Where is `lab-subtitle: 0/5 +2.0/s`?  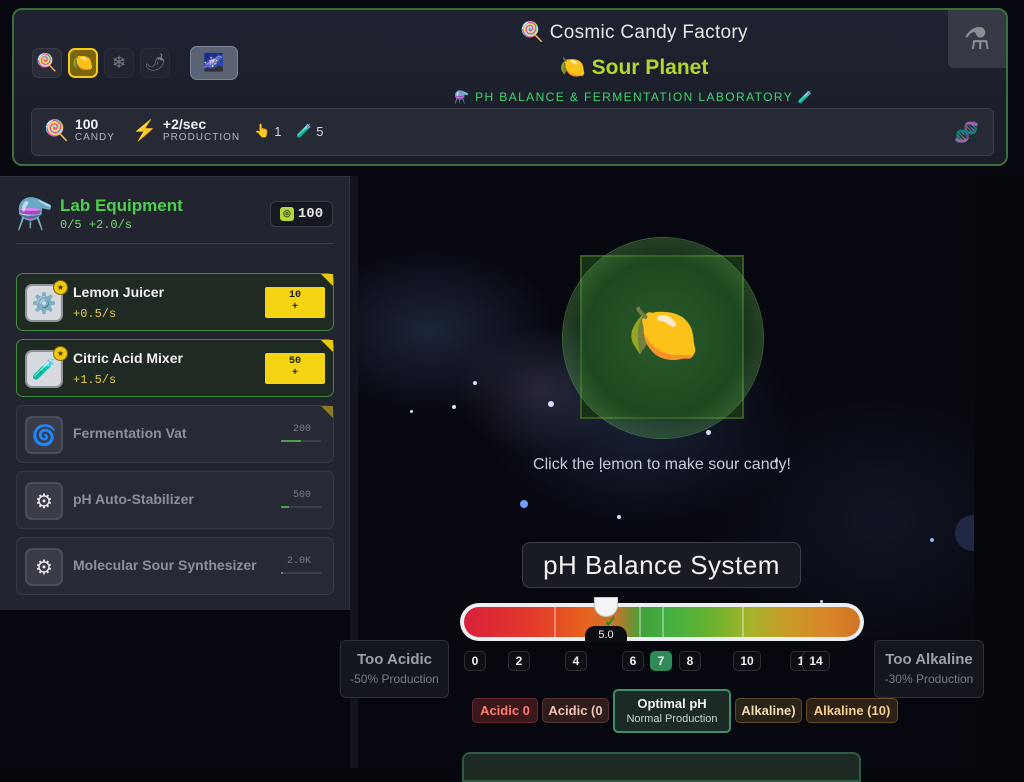
lab-subtitle: 0/5 +2.0/s is located at coordinates (96, 225).